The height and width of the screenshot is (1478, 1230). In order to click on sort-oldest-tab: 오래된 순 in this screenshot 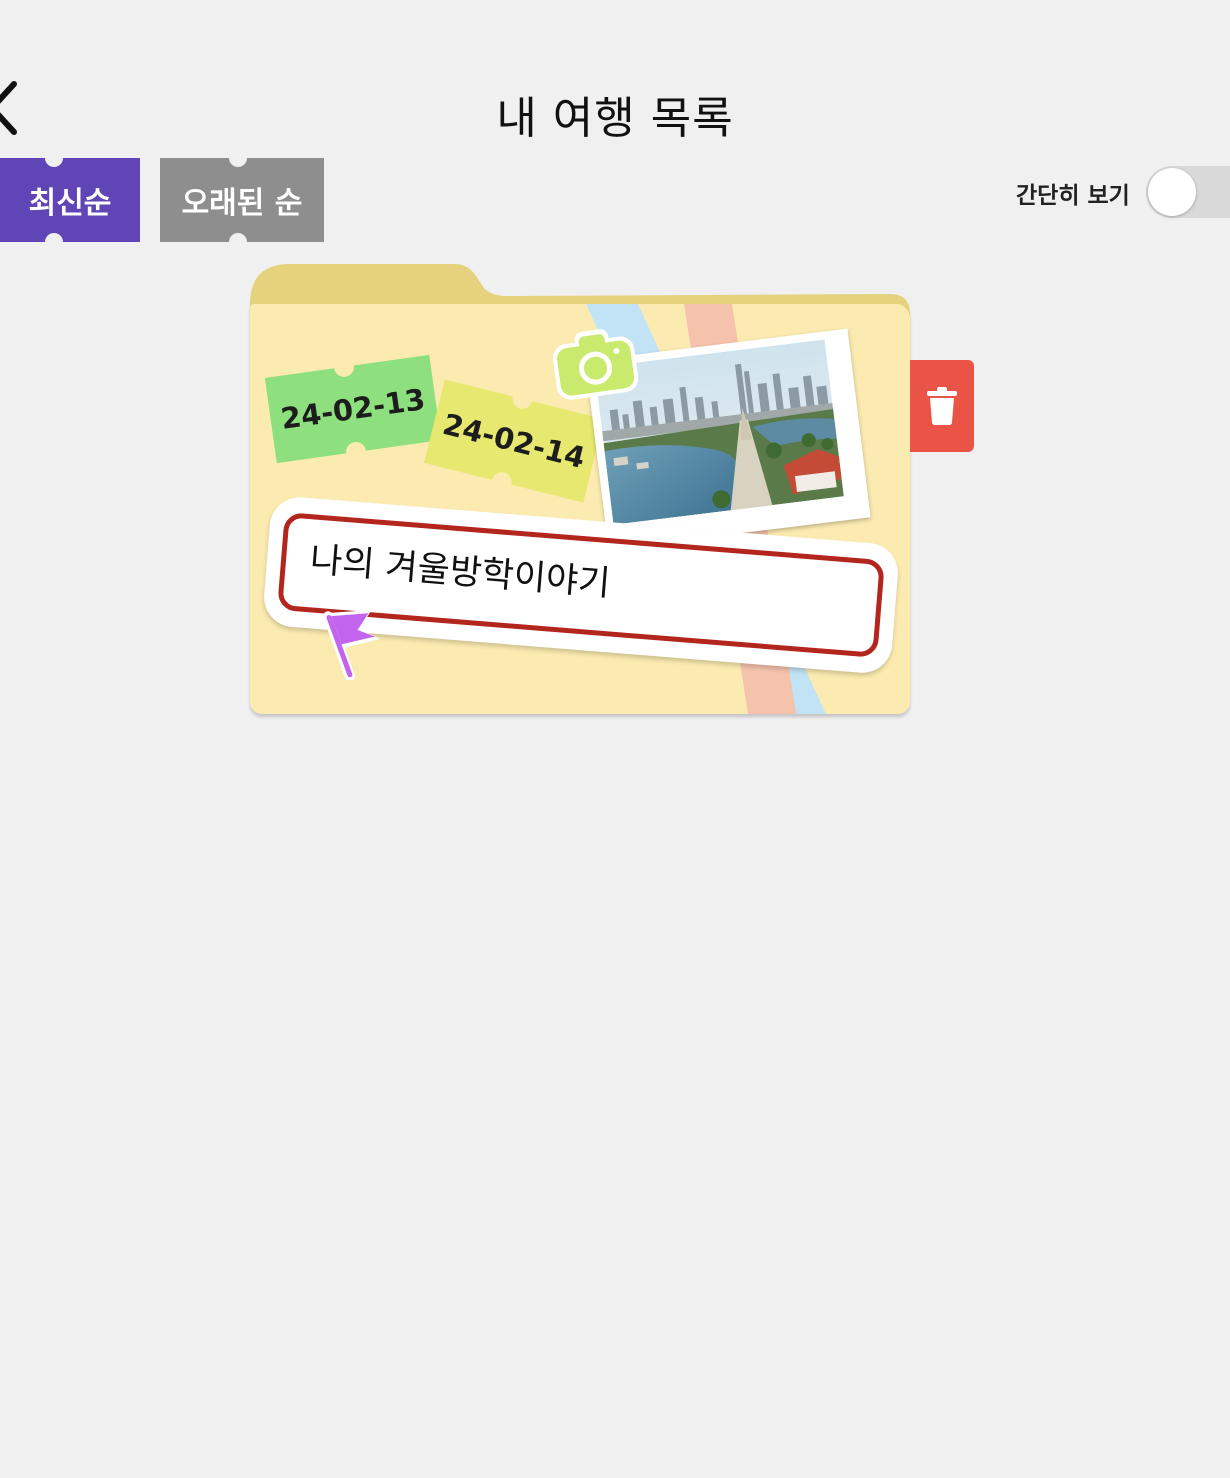, I will do `click(242, 200)`.